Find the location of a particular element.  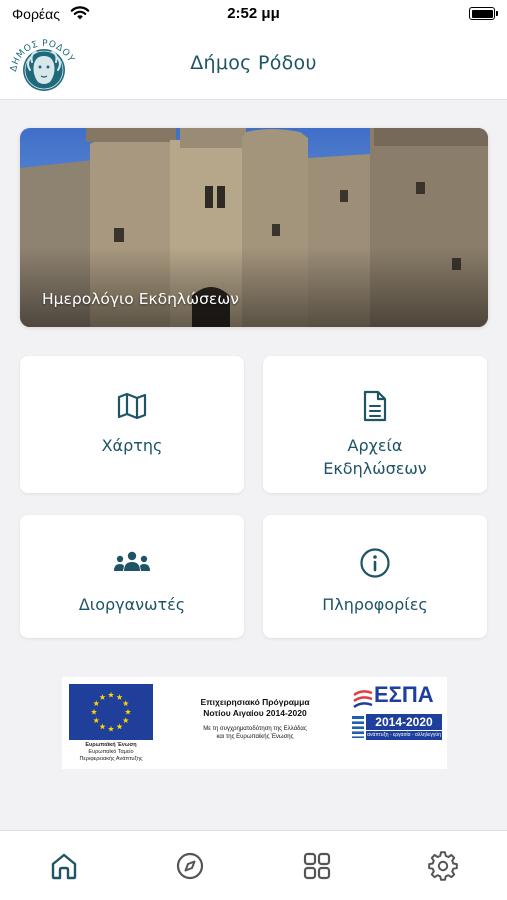

eu-flag is located at coordinates (111, 712).